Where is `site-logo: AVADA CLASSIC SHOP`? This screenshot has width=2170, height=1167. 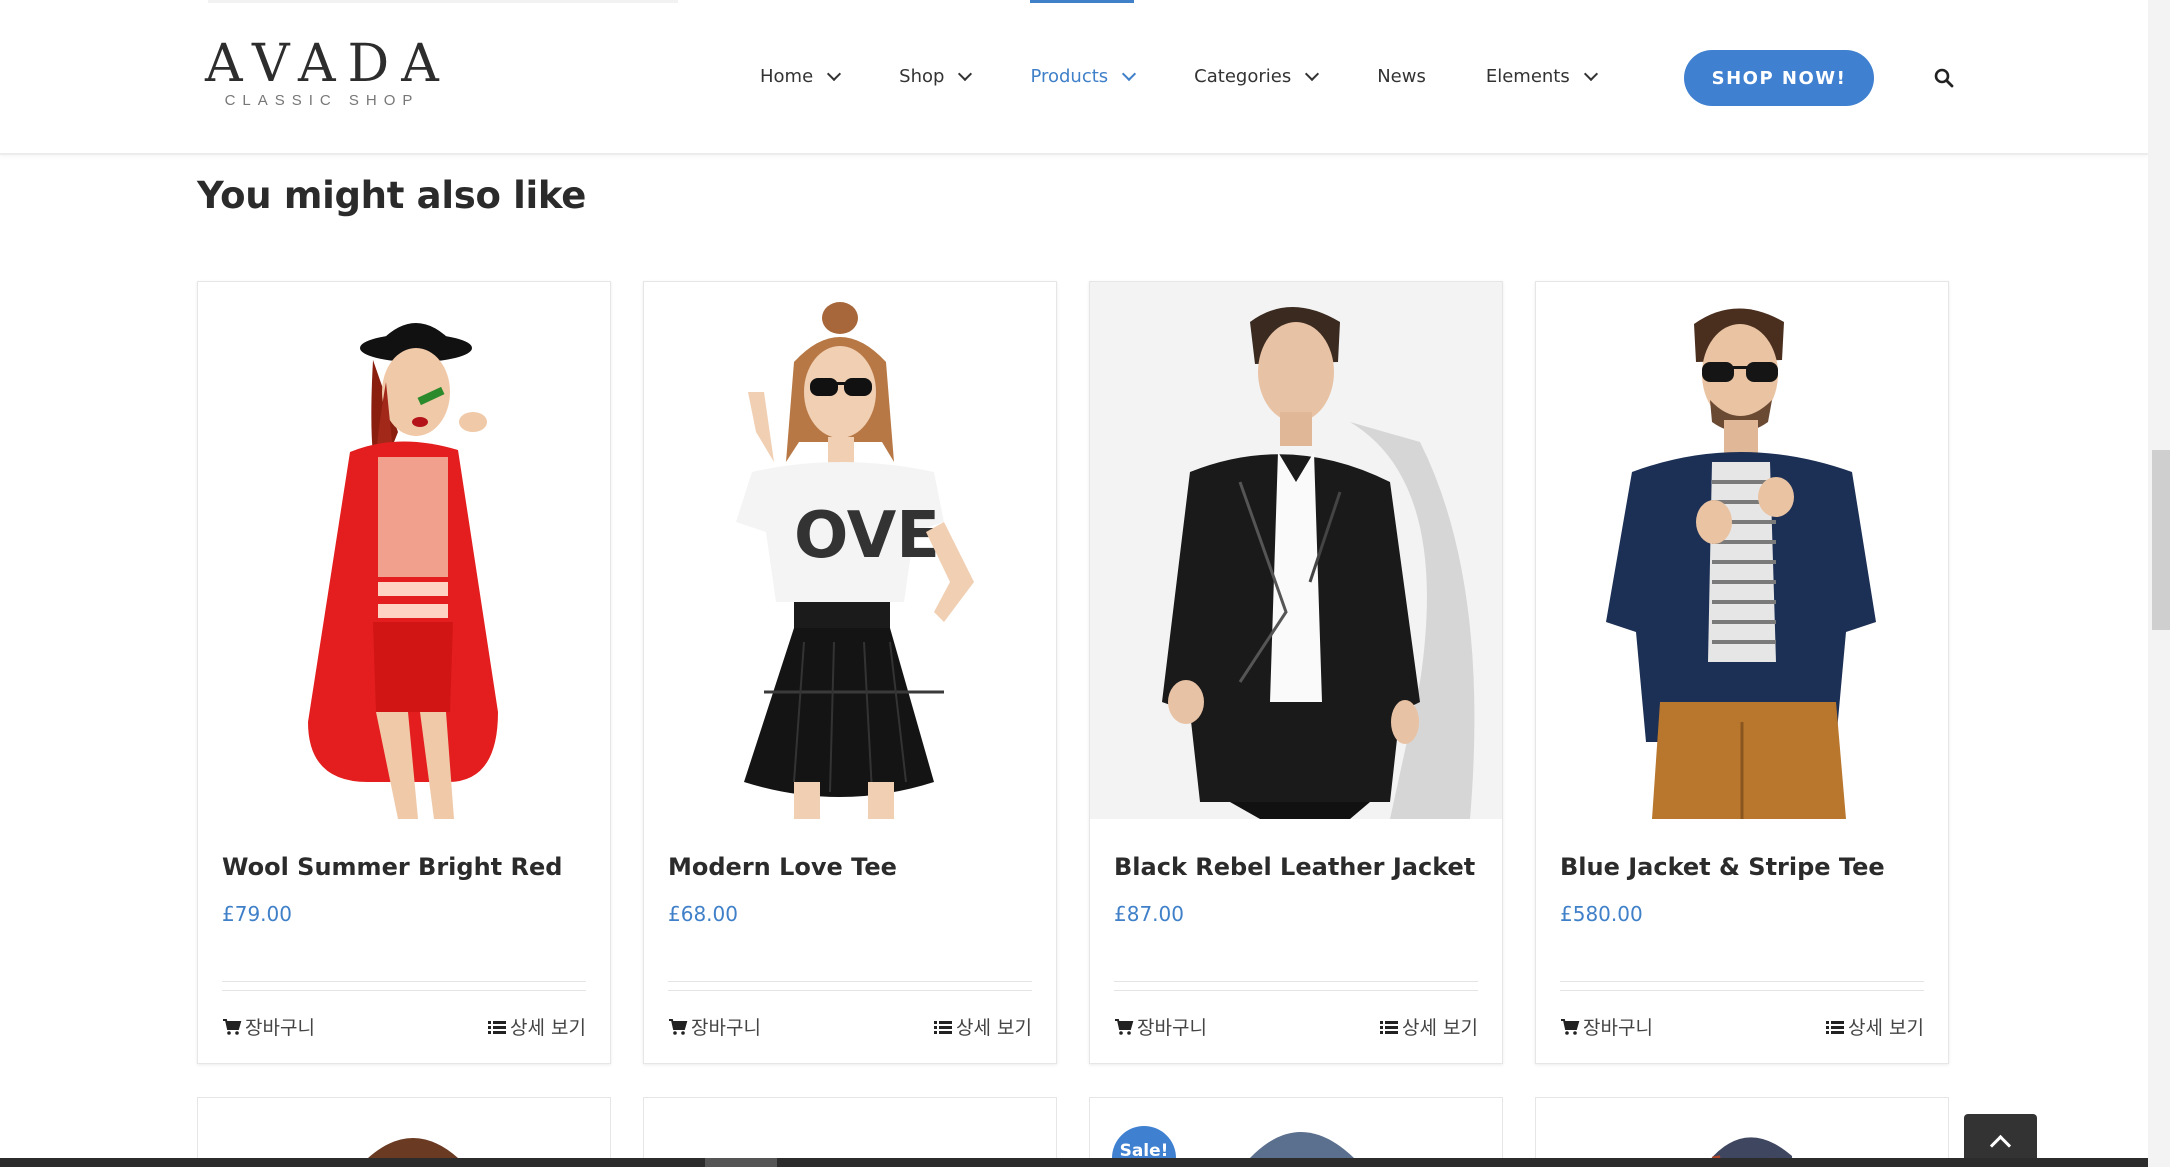 site-logo: AVADA CLASSIC SHOP is located at coordinates (322, 71).